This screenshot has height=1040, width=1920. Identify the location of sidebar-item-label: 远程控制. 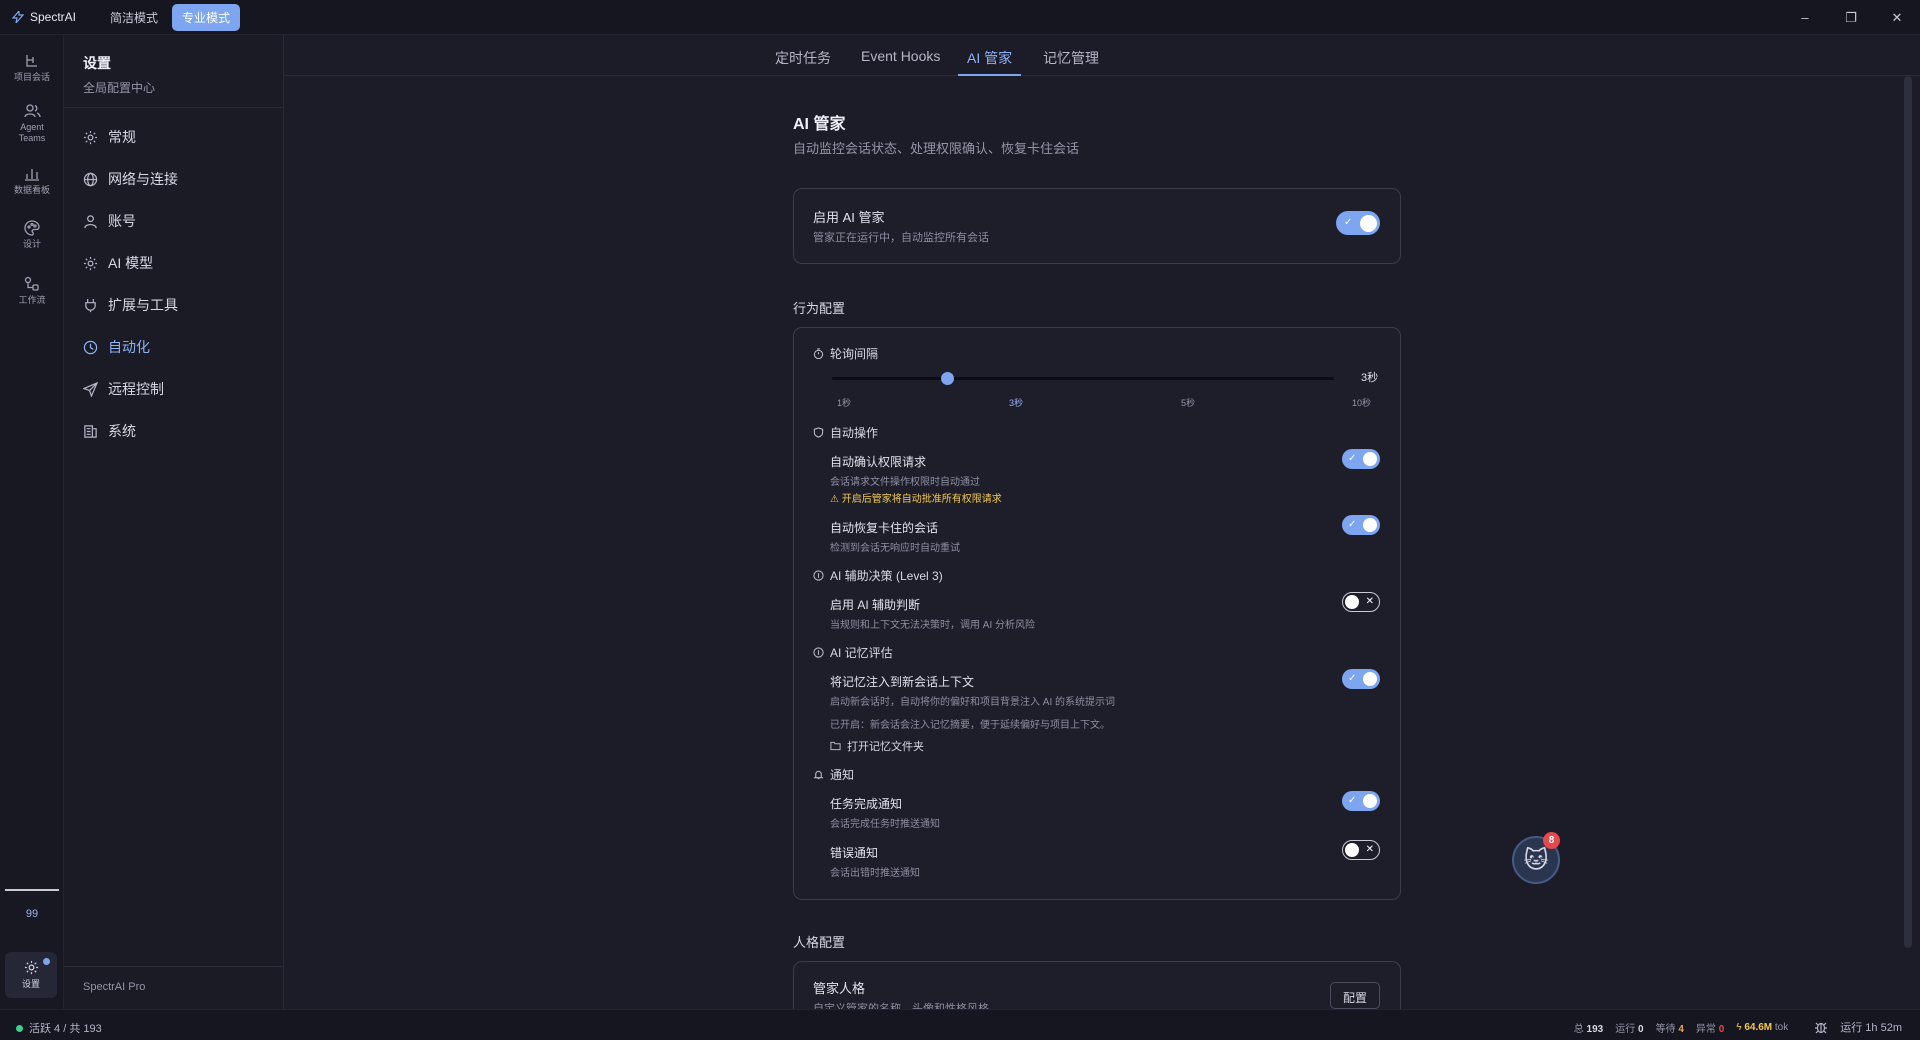
(136, 389).